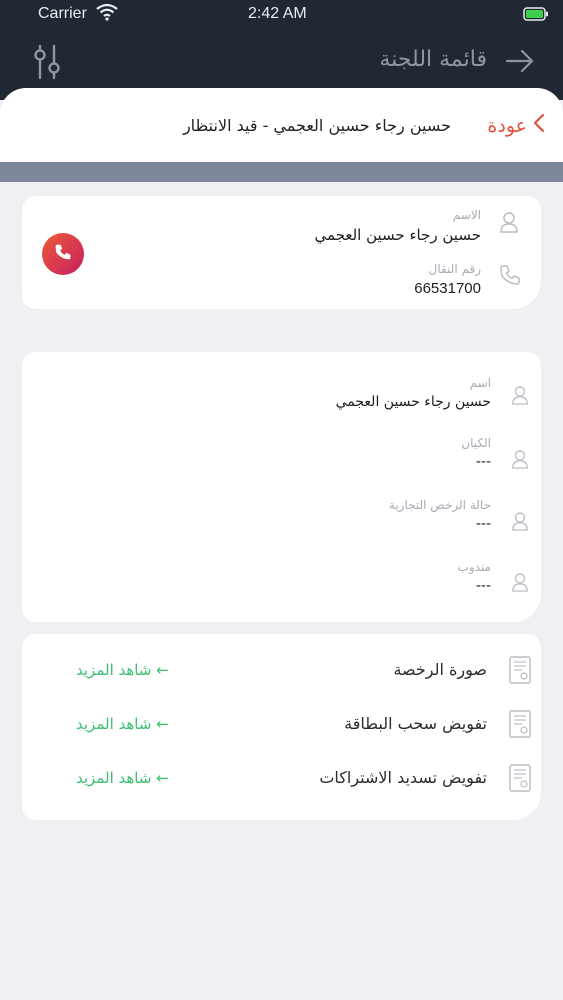  What do you see at coordinates (474, 567) in the screenshot?
I see `detail-label: مندوب` at bounding box center [474, 567].